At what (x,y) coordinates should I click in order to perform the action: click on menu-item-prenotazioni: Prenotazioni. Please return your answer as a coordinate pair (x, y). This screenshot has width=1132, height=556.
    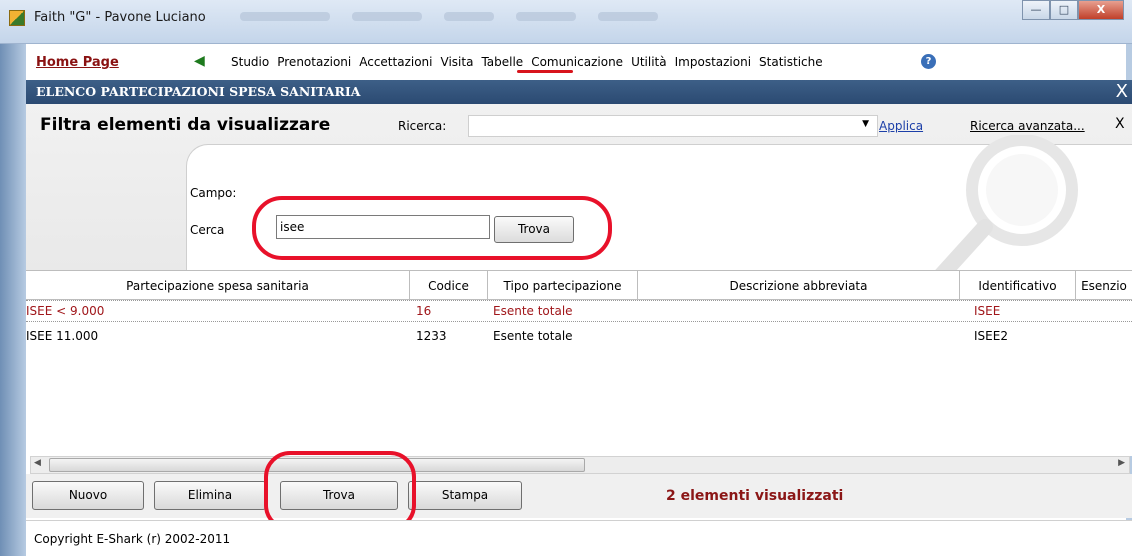
    Looking at the image, I should click on (314, 62).